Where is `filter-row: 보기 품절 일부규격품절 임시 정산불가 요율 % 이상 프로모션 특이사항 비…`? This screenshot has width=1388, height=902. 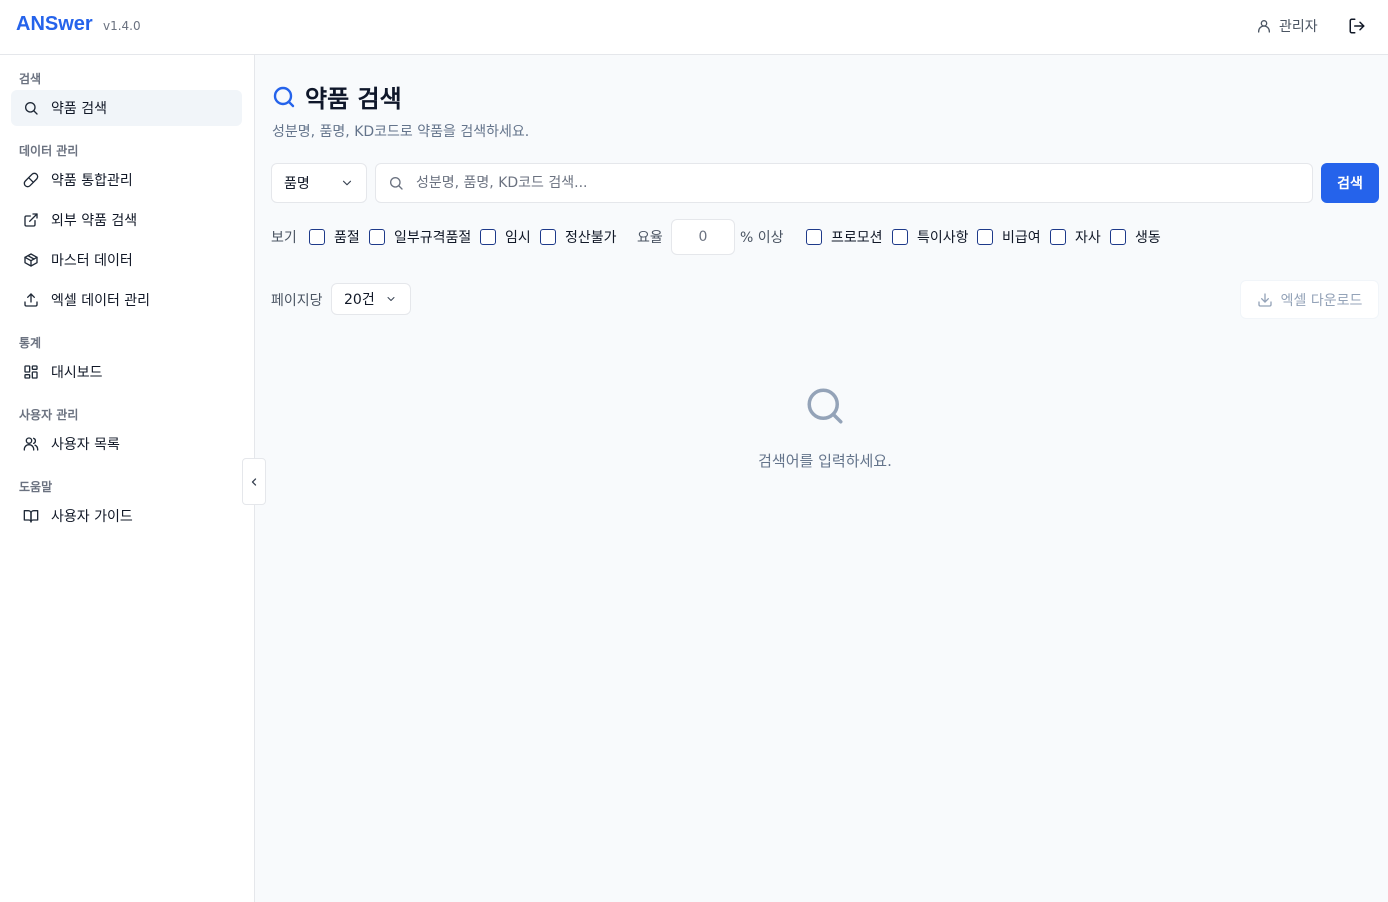
filter-row: 보기 품절 일부규격품절 임시 정산불가 요율 % 이상 프로모션 특이사항 비… is located at coordinates (771, 237).